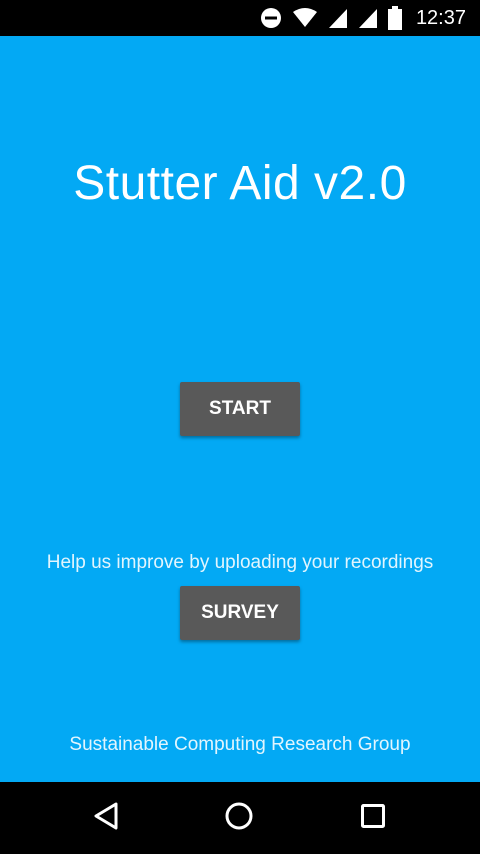 This screenshot has width=480, height=854. I want to click on footer-text: Sustainable Computing Research Group, so click(240, 744).